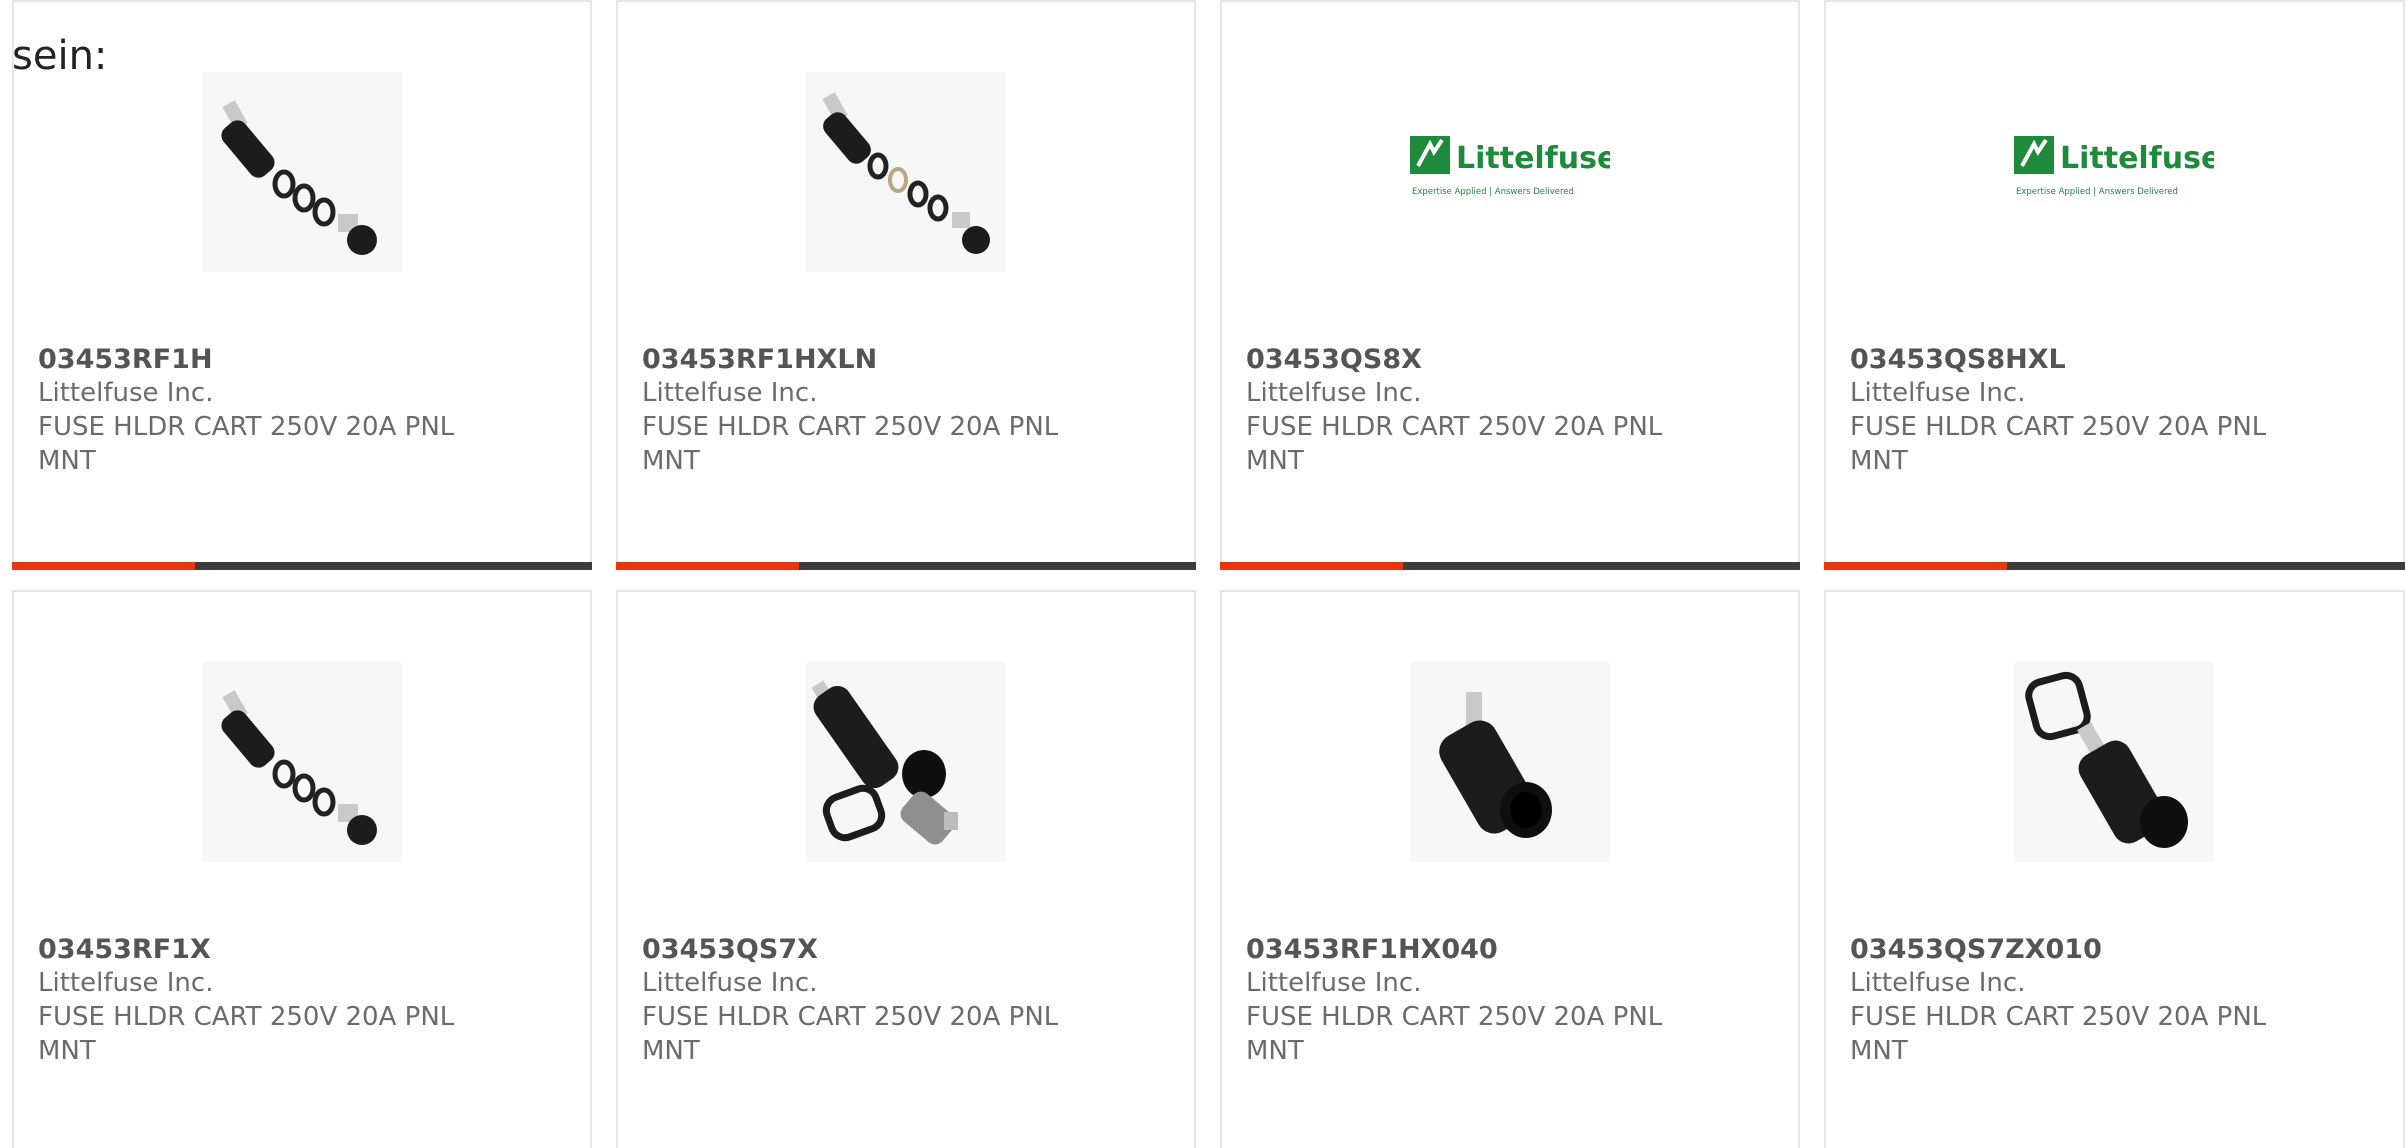 Image resolution: width=2405 pixels, height=1148 pixels. What do you see at coordinates (759, 360) in the screenshot?
I see `part-number-link: 03453RF1HXLN` at bounding box center [759, 360].